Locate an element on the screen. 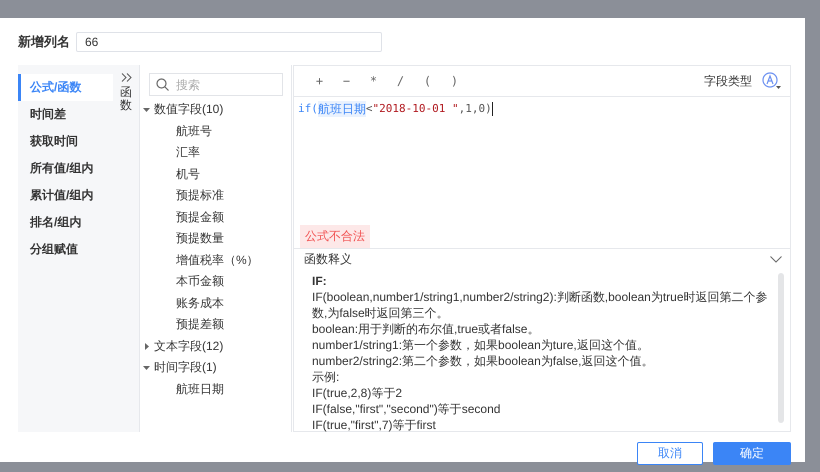  field-type-label: 字段类型 is located at coordinates (728, 81).